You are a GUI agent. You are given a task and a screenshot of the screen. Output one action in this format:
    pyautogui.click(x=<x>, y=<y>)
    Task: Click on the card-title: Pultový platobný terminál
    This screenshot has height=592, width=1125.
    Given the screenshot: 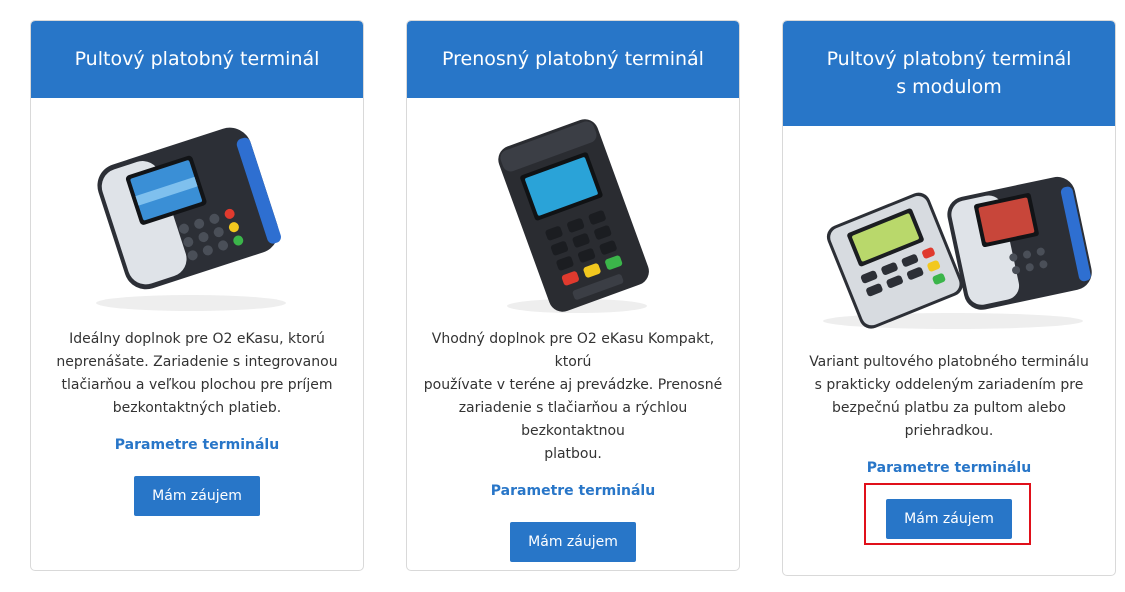 What is the action you would take?
    pyautogui.click(x=197, y=59)
    